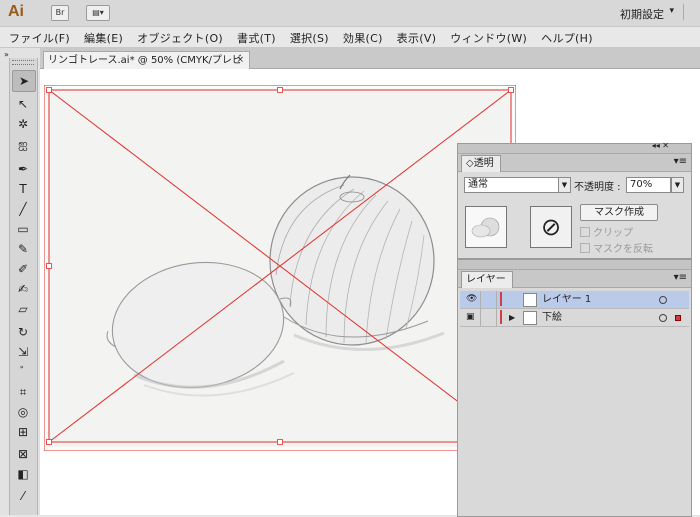  Describe the element at coordinates (98, 13) in the screenshot. I see `arrange-documents-button: ▤▾` at that location.